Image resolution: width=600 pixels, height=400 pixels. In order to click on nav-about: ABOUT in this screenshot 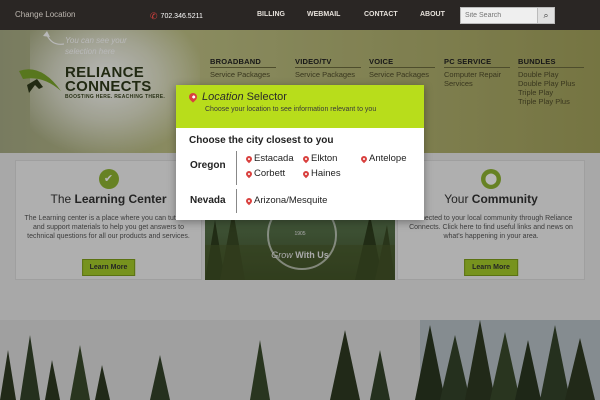, I will do `click(432, 14)`.